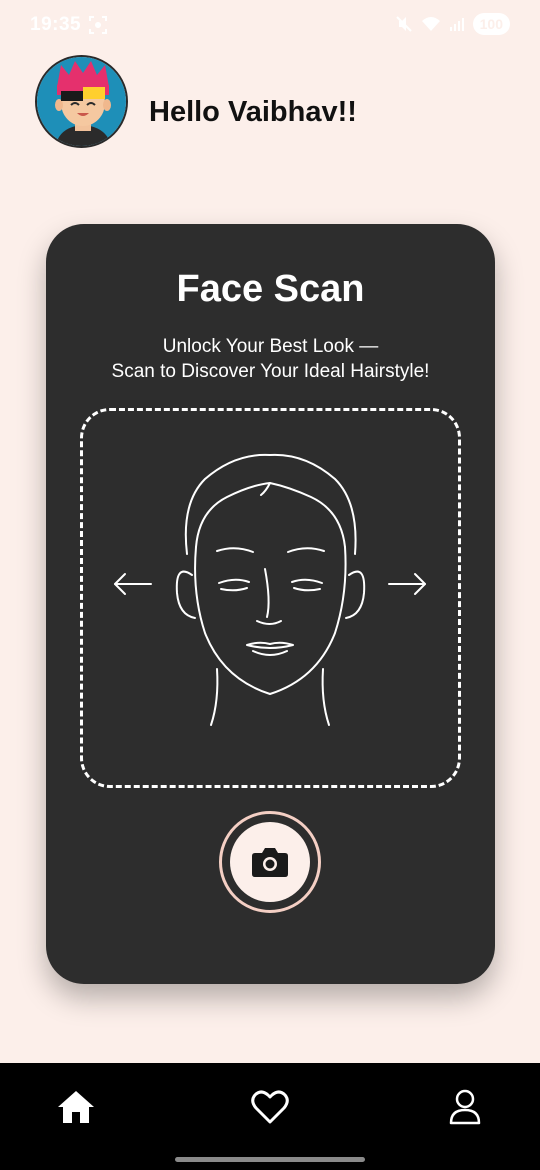  What do you see at coordinates (270, 371) in the screenshot?
I see `subtitle-line-2: Scan to Discover Your Ideal Hairstyle!` at bounding box center [270, 371].